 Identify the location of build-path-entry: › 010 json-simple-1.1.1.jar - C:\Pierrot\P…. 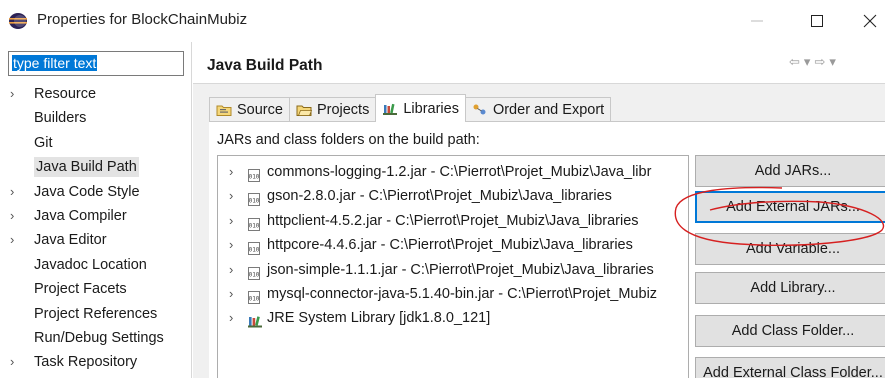
(453, 270).